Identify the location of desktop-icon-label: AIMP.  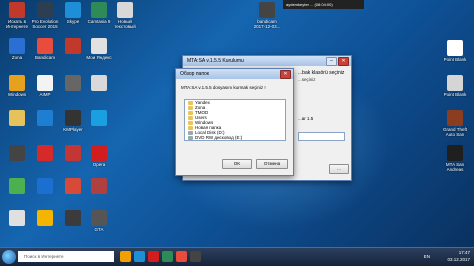
(45, 94).